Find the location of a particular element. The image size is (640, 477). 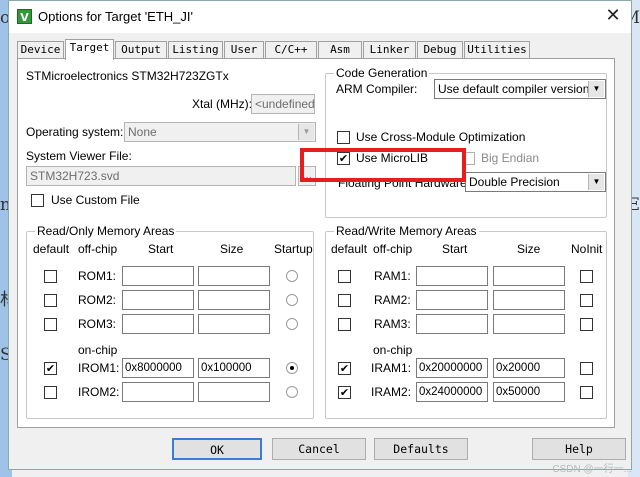

ram1-label: RAM1: is located at coordinates (392, 276).